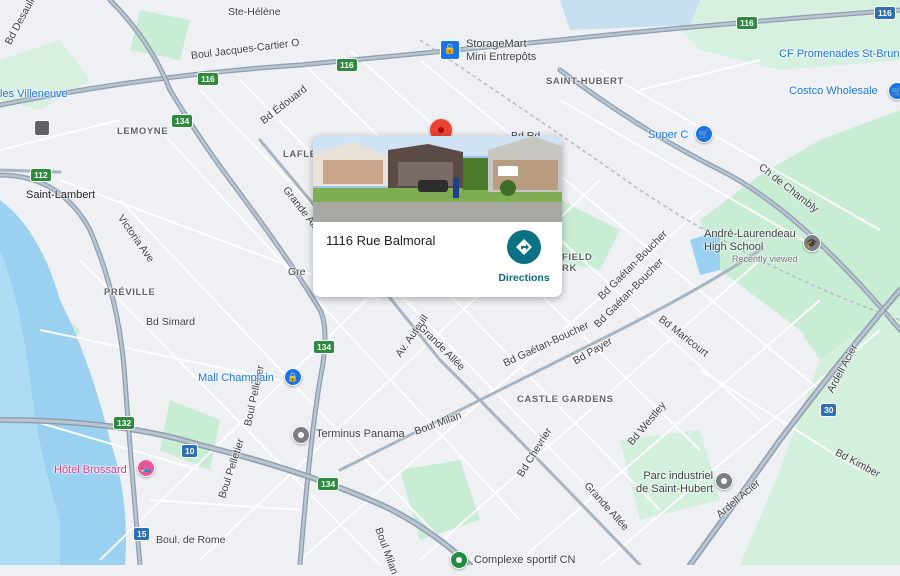 This screenshot has width=900, height=576. Describe the element at coordinates (34, 94) in the screenshot. I see `area-label-les-villeneuve: les Villeneuve` at that location.